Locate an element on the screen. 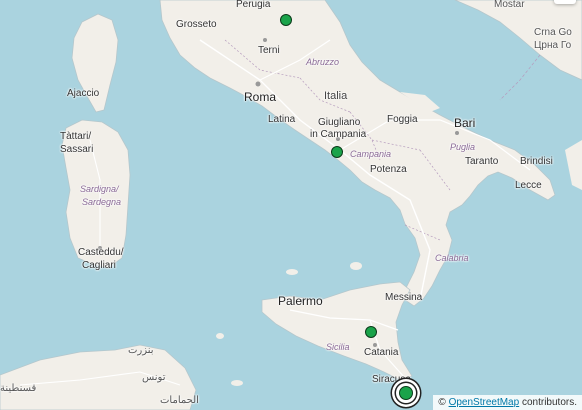  label-brindisi: Brindisi is located at coordinates (536, 161).